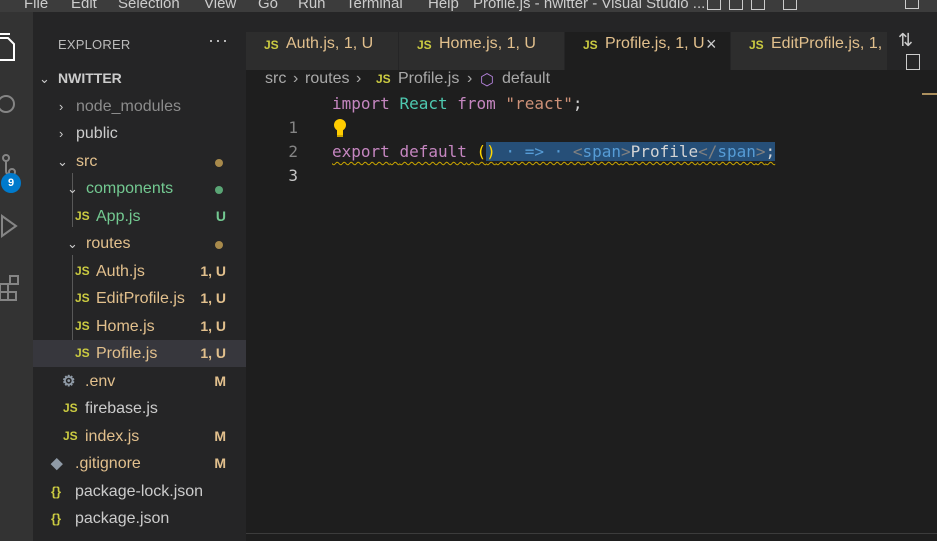  Describe the element at coordinates (9, 226) in the screenshot. I see `run-debug-icon` at that location.